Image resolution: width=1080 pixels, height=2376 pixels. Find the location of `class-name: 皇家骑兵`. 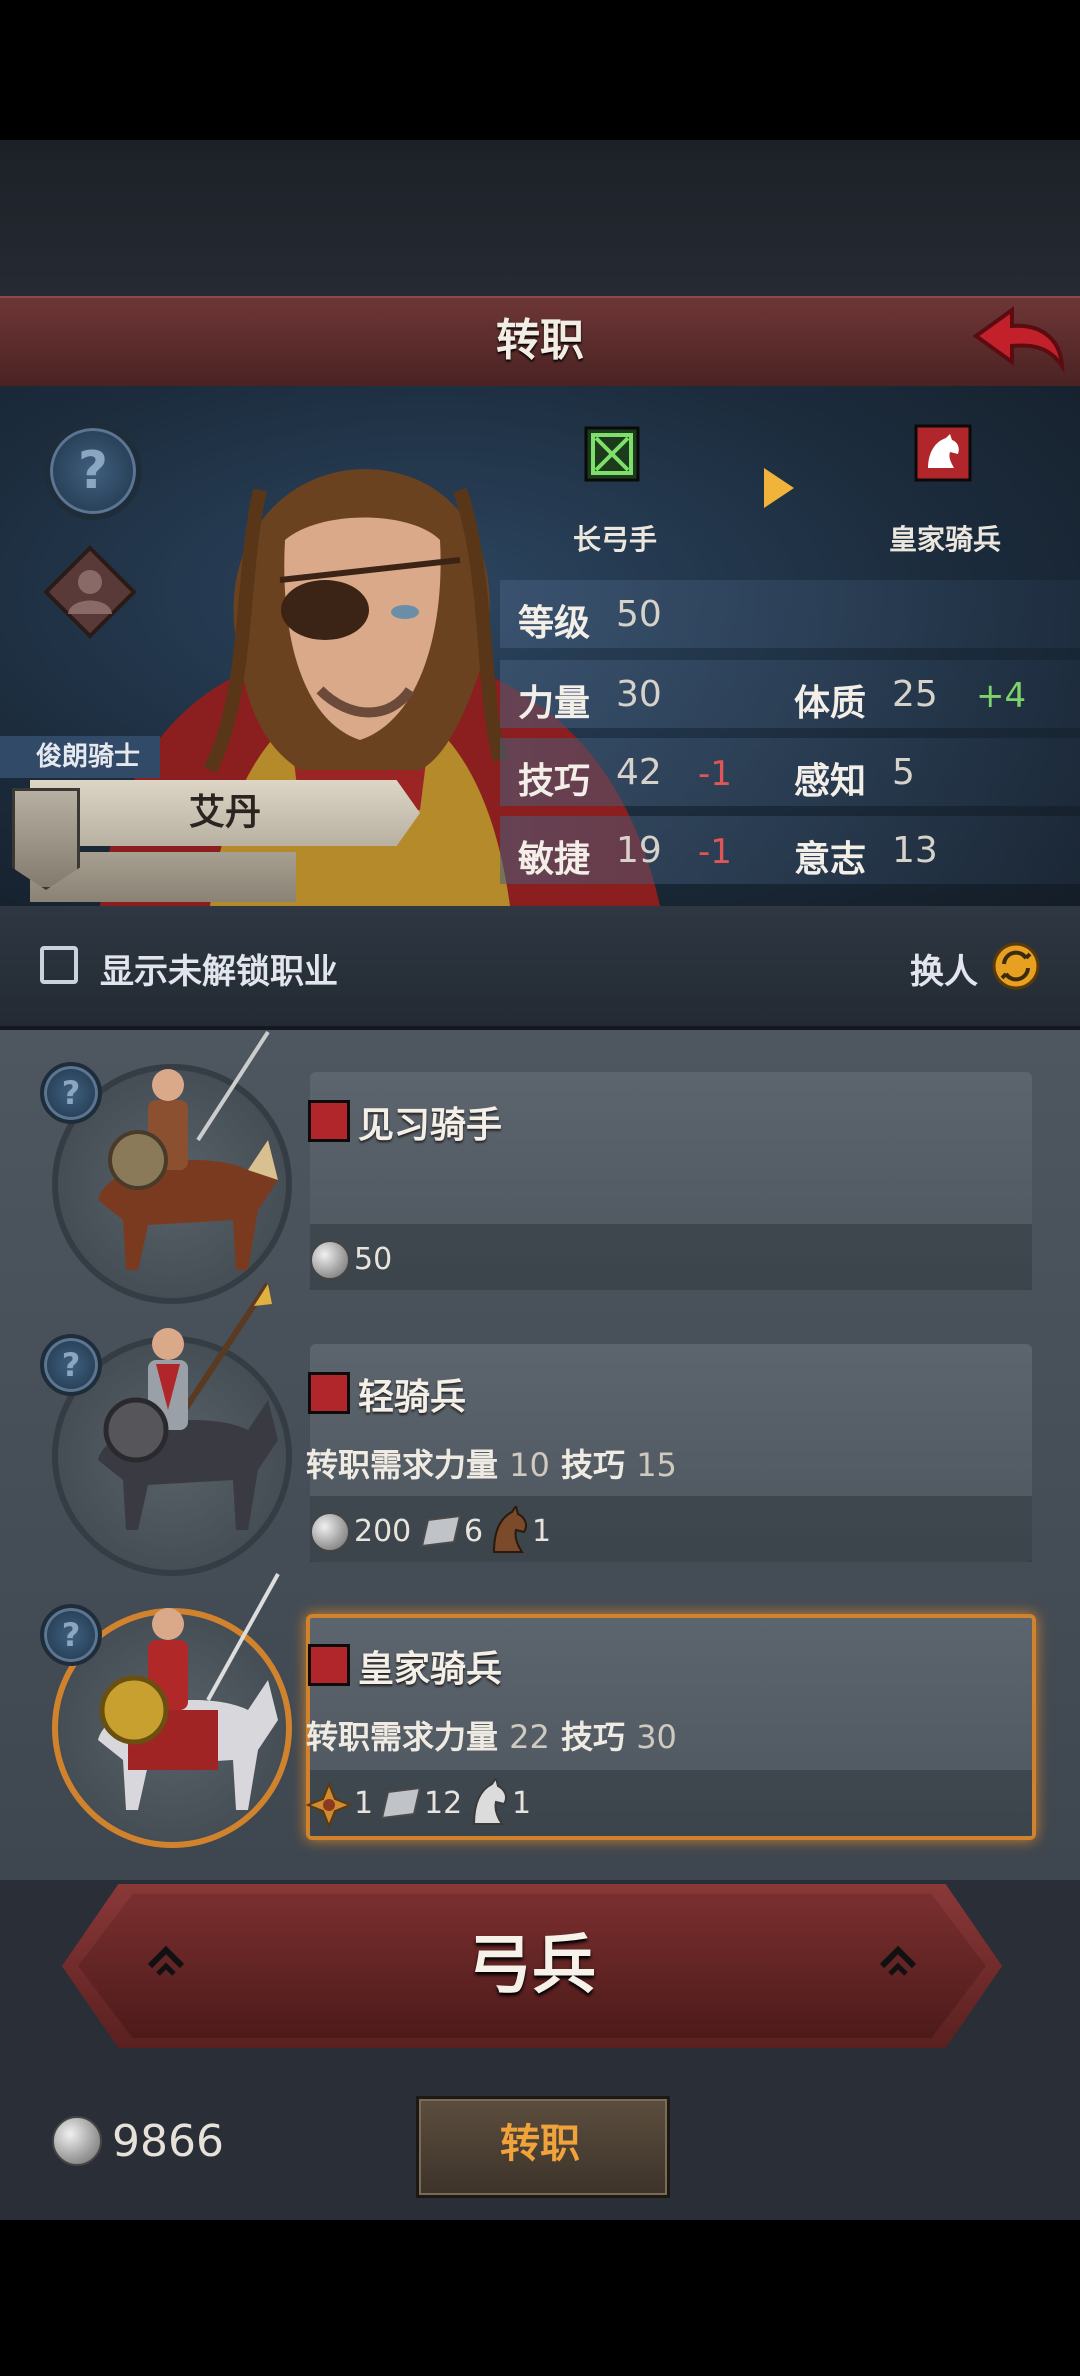

class-name: 皇家骑兵 is located at coordinates (430, 1669).